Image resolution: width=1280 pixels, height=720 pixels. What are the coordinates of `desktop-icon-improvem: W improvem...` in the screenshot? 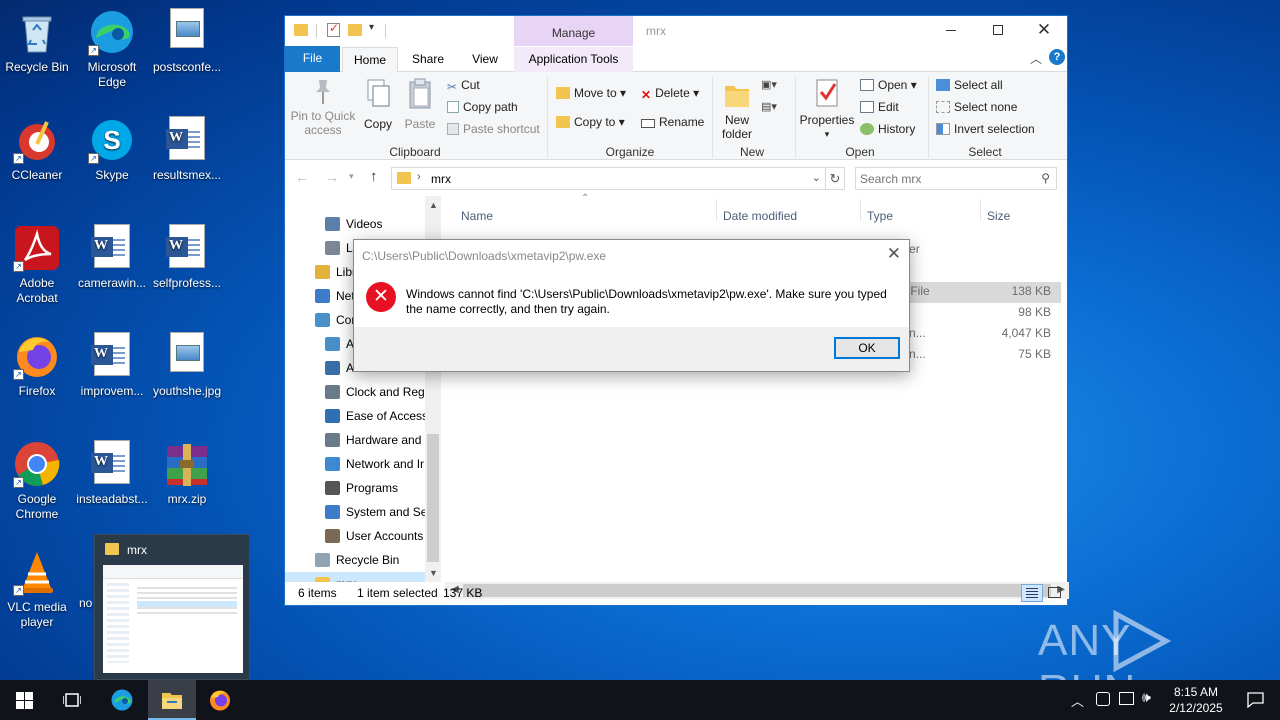 It's located at (112, 362).